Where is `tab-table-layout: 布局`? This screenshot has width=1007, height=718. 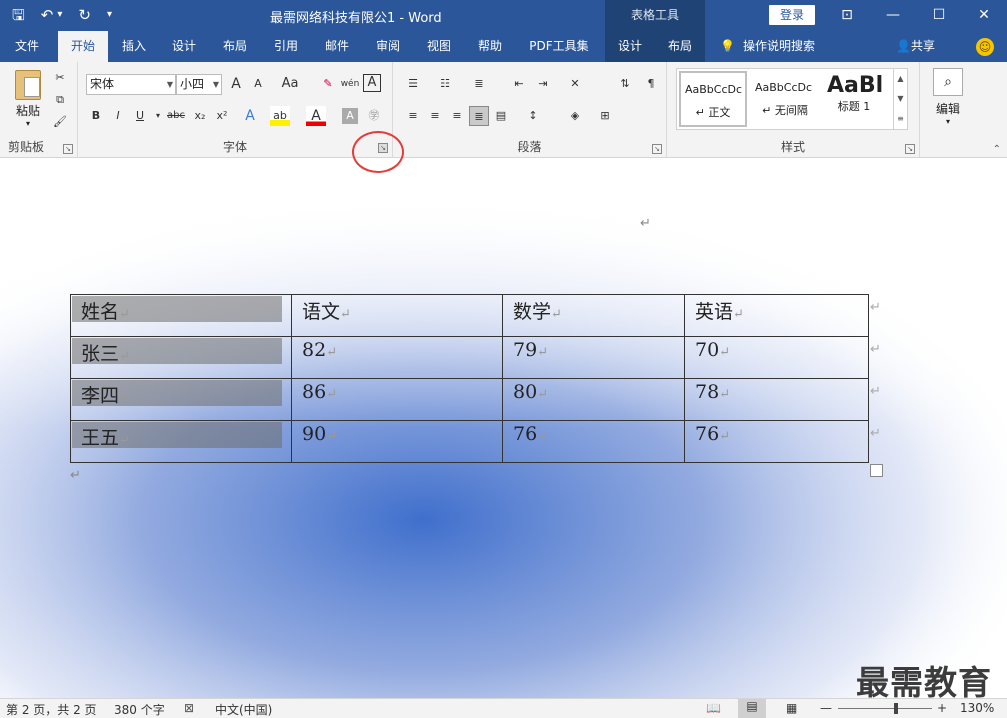
tab-table-layout: 布局 is located at coordinates (680, 46).